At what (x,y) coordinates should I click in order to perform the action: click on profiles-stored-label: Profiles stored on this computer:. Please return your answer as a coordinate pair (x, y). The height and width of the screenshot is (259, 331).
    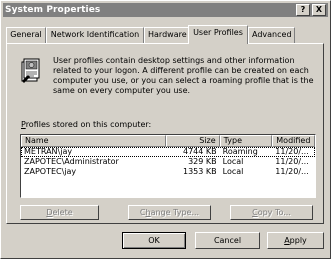
    Looking at the image, I should click on (86, 124).